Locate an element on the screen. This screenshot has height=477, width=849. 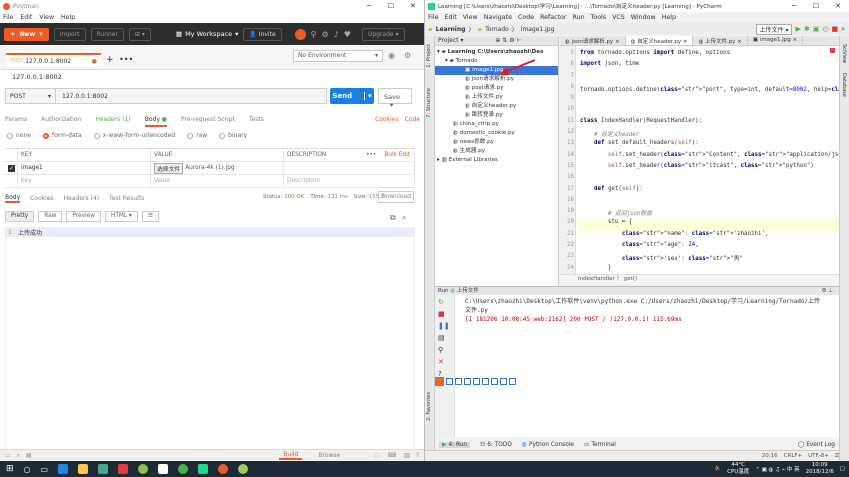
sogou-ime-icon is located at coordinates (439, 381).